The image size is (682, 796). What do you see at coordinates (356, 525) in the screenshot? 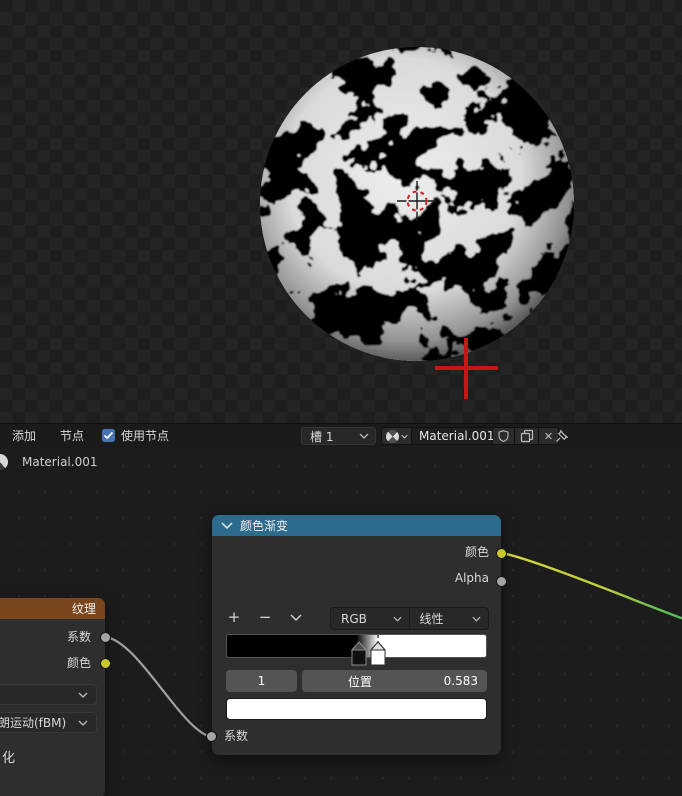
I see `node-header: 颜色渐变` at bounding box center [356, 525].